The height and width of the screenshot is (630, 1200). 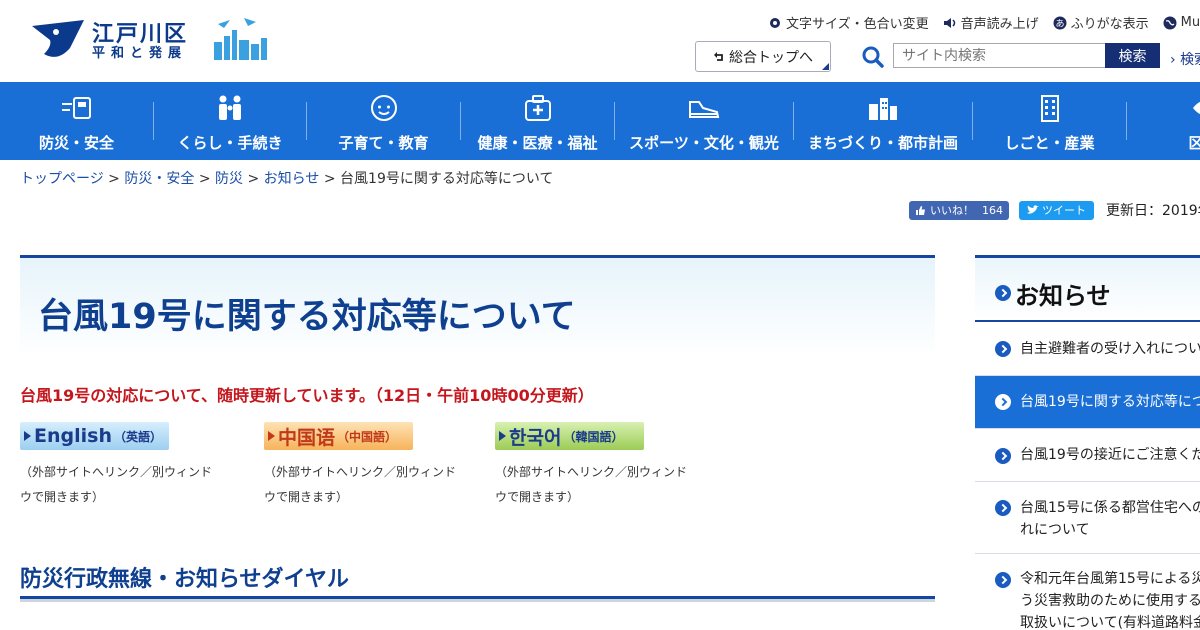 I want to click on breadcrumb-disaster-safety: 防災・安全, so click(x=159, y=179).